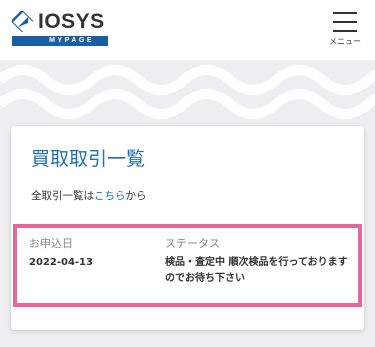 The height and width of the screenshot is (347, 375). Describe the element at coordinates (345, 41) in the screenshot. I see `menu-label: メニュー` at that location.